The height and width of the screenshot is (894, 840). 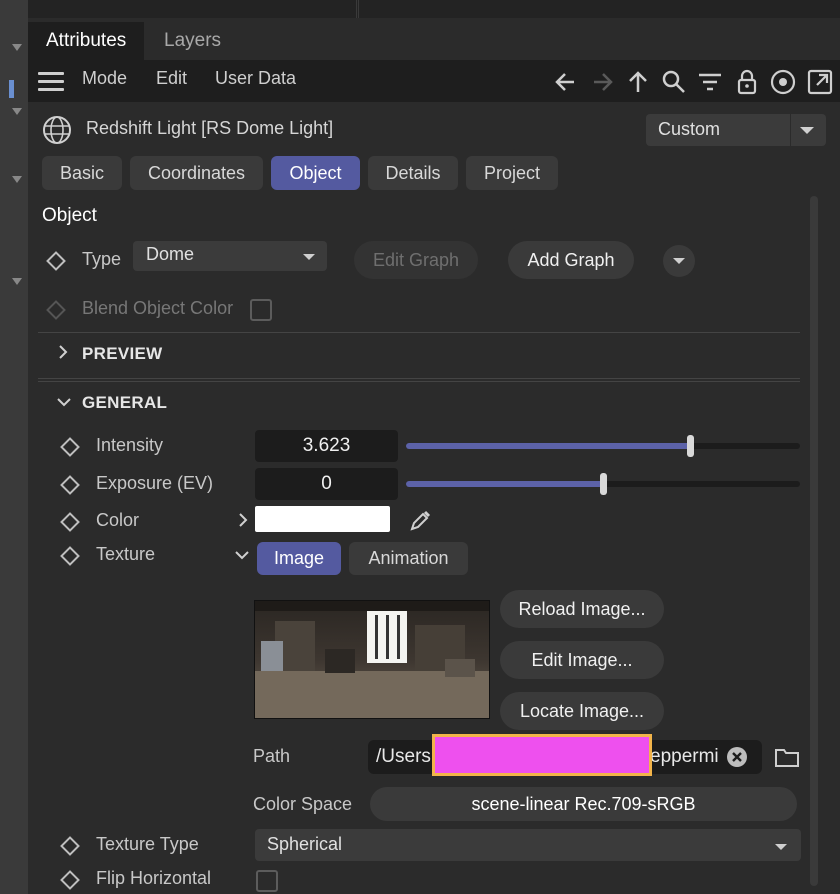 What do you see at coordinates (783, 82) in the screenshot?
I see `target-icon` at bounding box center [783, 82].